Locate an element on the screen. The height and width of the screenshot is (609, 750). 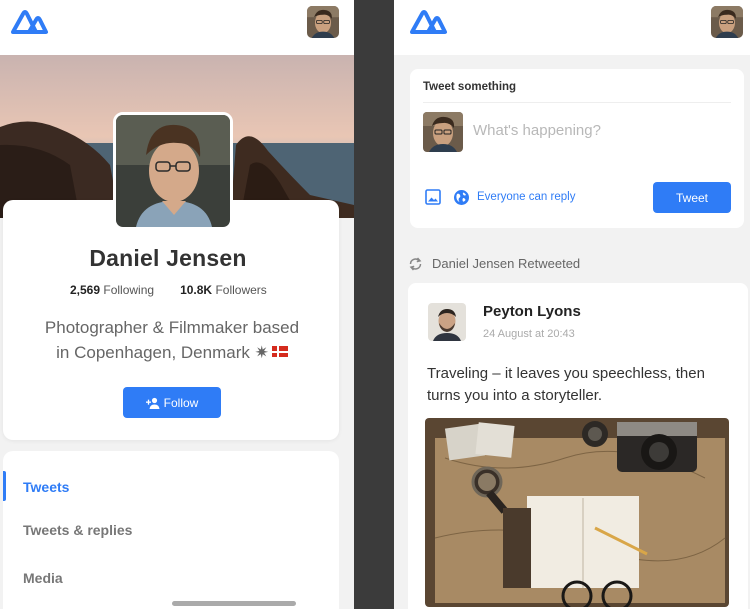
follow-label: Follow is located at coordinates (181, 402).